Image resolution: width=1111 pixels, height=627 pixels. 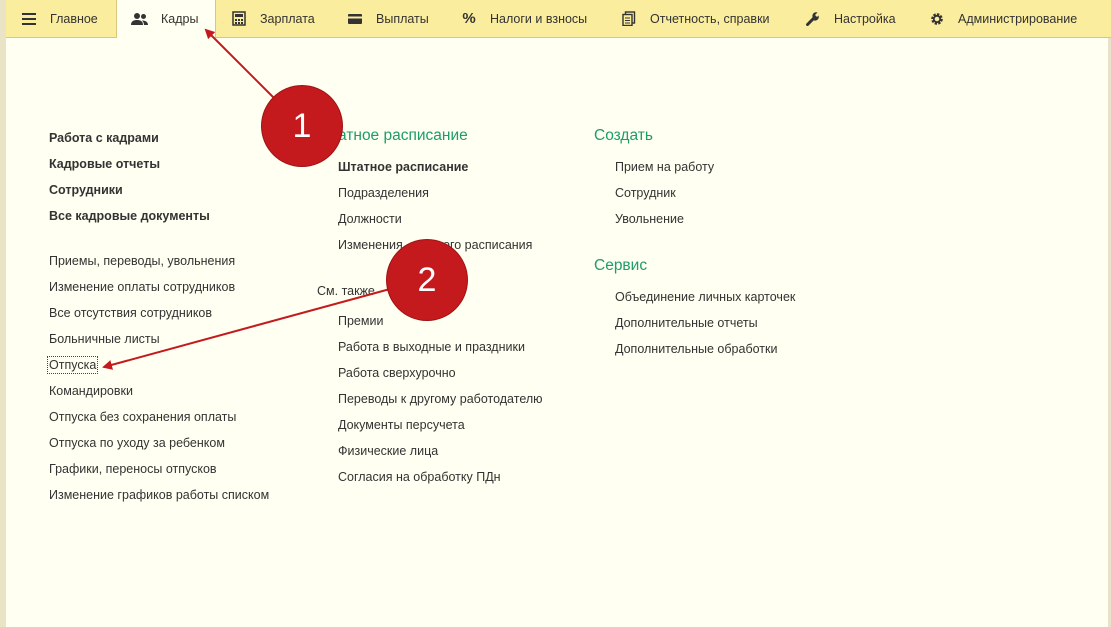 I want to click on tab-main: Главное, so click(x=61, y=18).